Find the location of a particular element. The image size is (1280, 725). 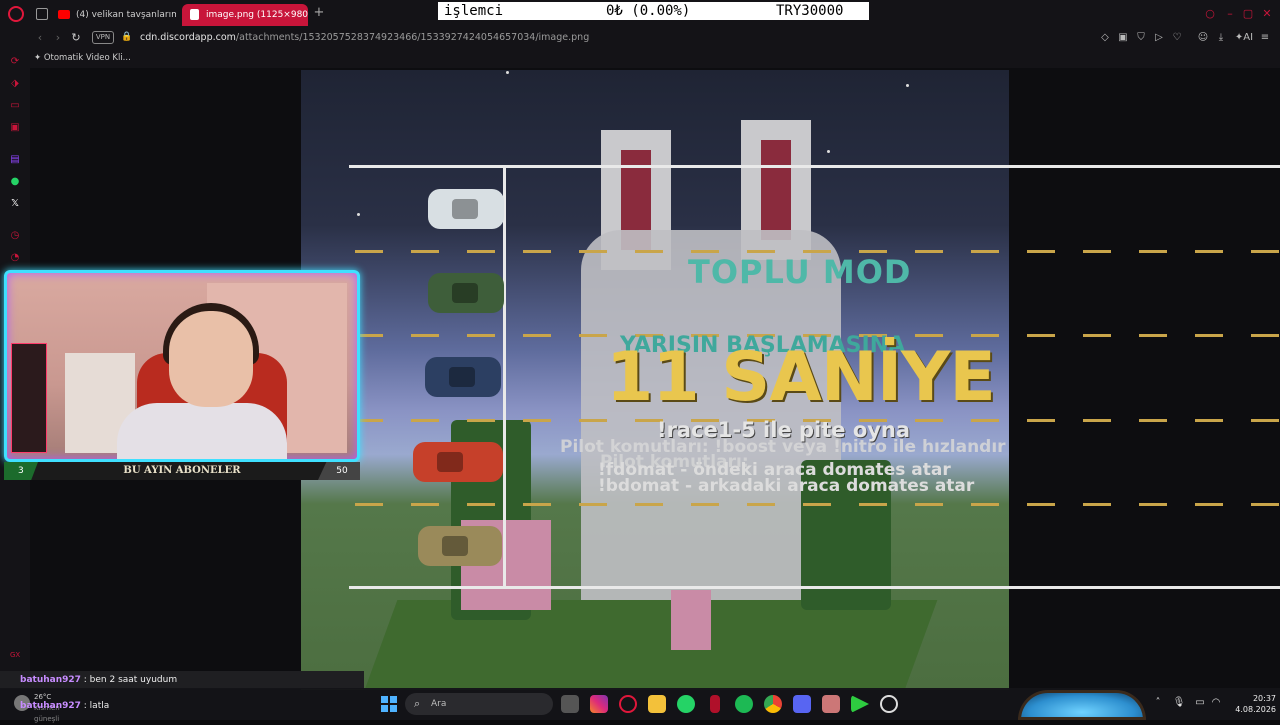

new-tab-button: + is located at coordinates (319, 13).